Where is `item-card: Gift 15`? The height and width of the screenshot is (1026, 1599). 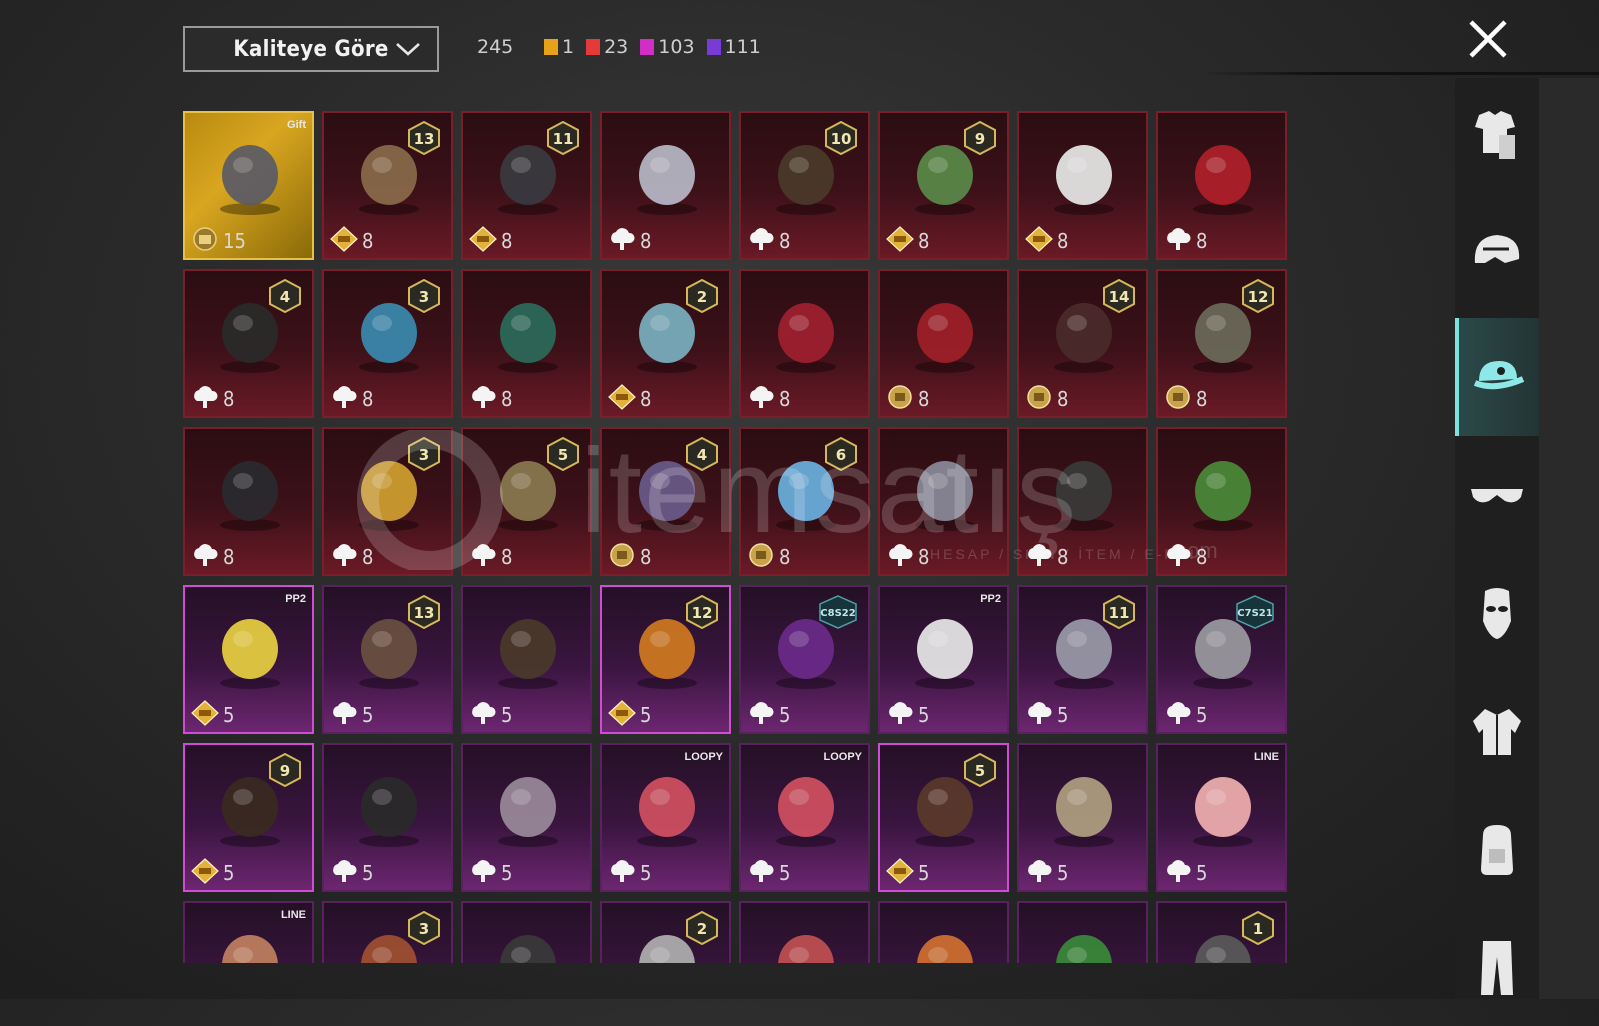 item-card: Gift 15 is located at coordinates (248, 185).